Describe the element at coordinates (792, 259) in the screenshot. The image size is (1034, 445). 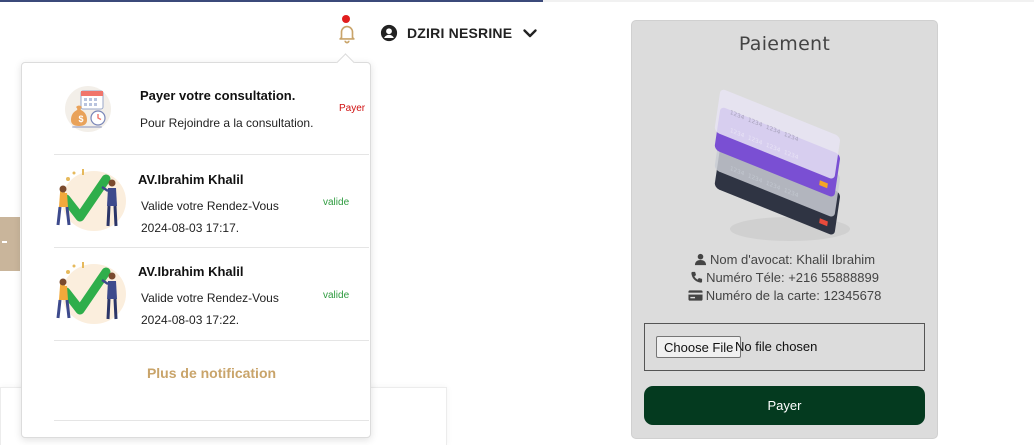
I see `lawyer-name: Nom d'avocat: Khalil Ibrahim` at that location.